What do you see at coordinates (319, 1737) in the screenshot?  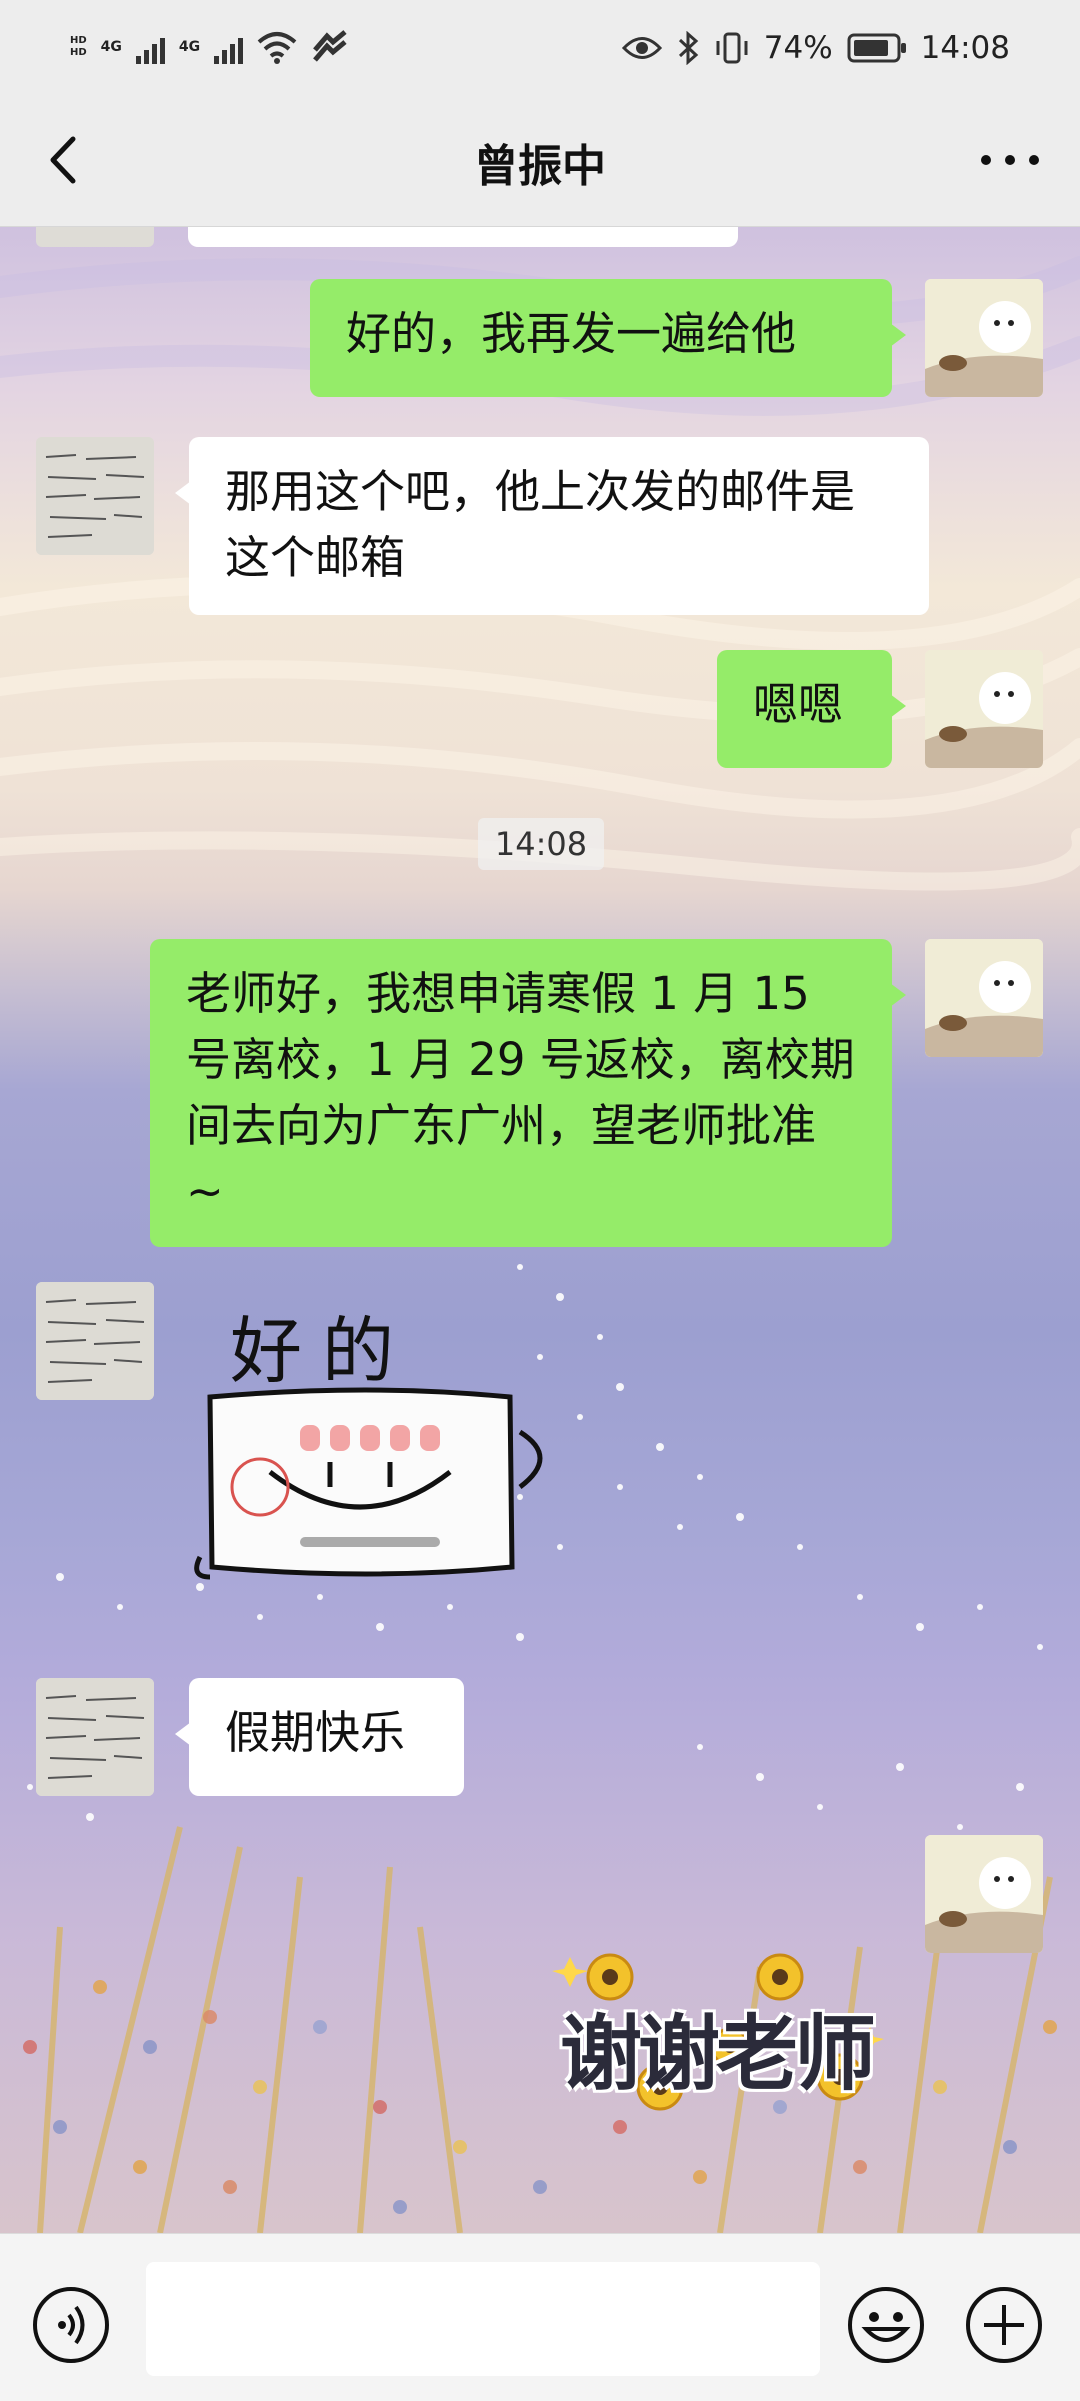 I see `message-bubble-received: 假期快乐` at bounding box center [319, 1737].